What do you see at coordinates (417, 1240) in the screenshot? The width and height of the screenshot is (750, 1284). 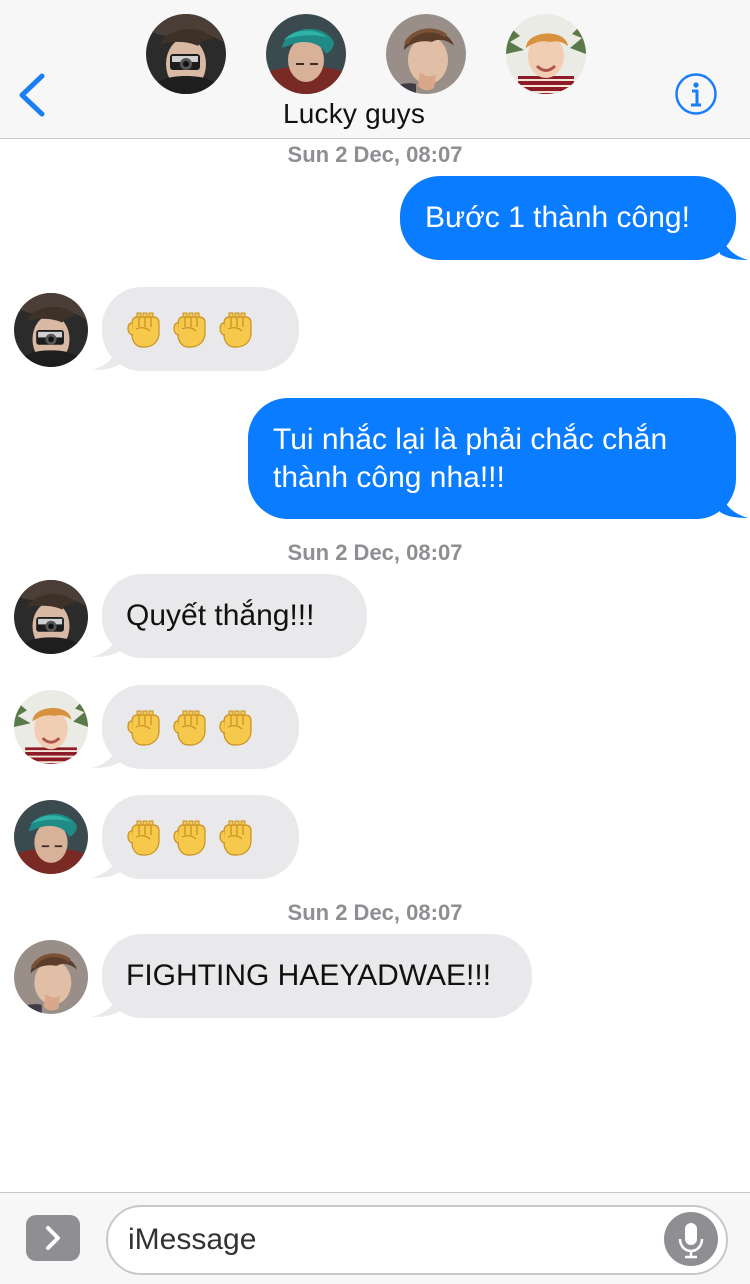 I see `message-input: iMessage` at bounding box center [417, 1240].